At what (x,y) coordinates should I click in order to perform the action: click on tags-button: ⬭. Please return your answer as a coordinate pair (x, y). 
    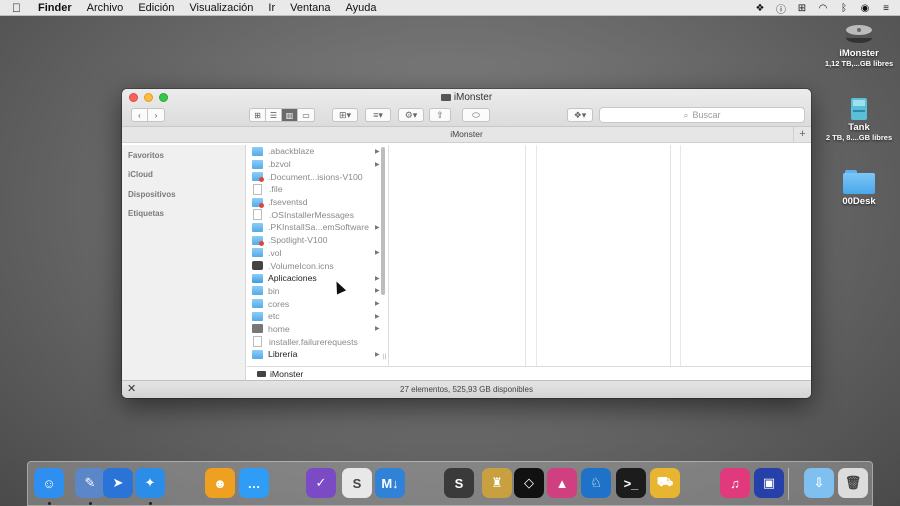
    Looking at the image, I should click on (476, 115).